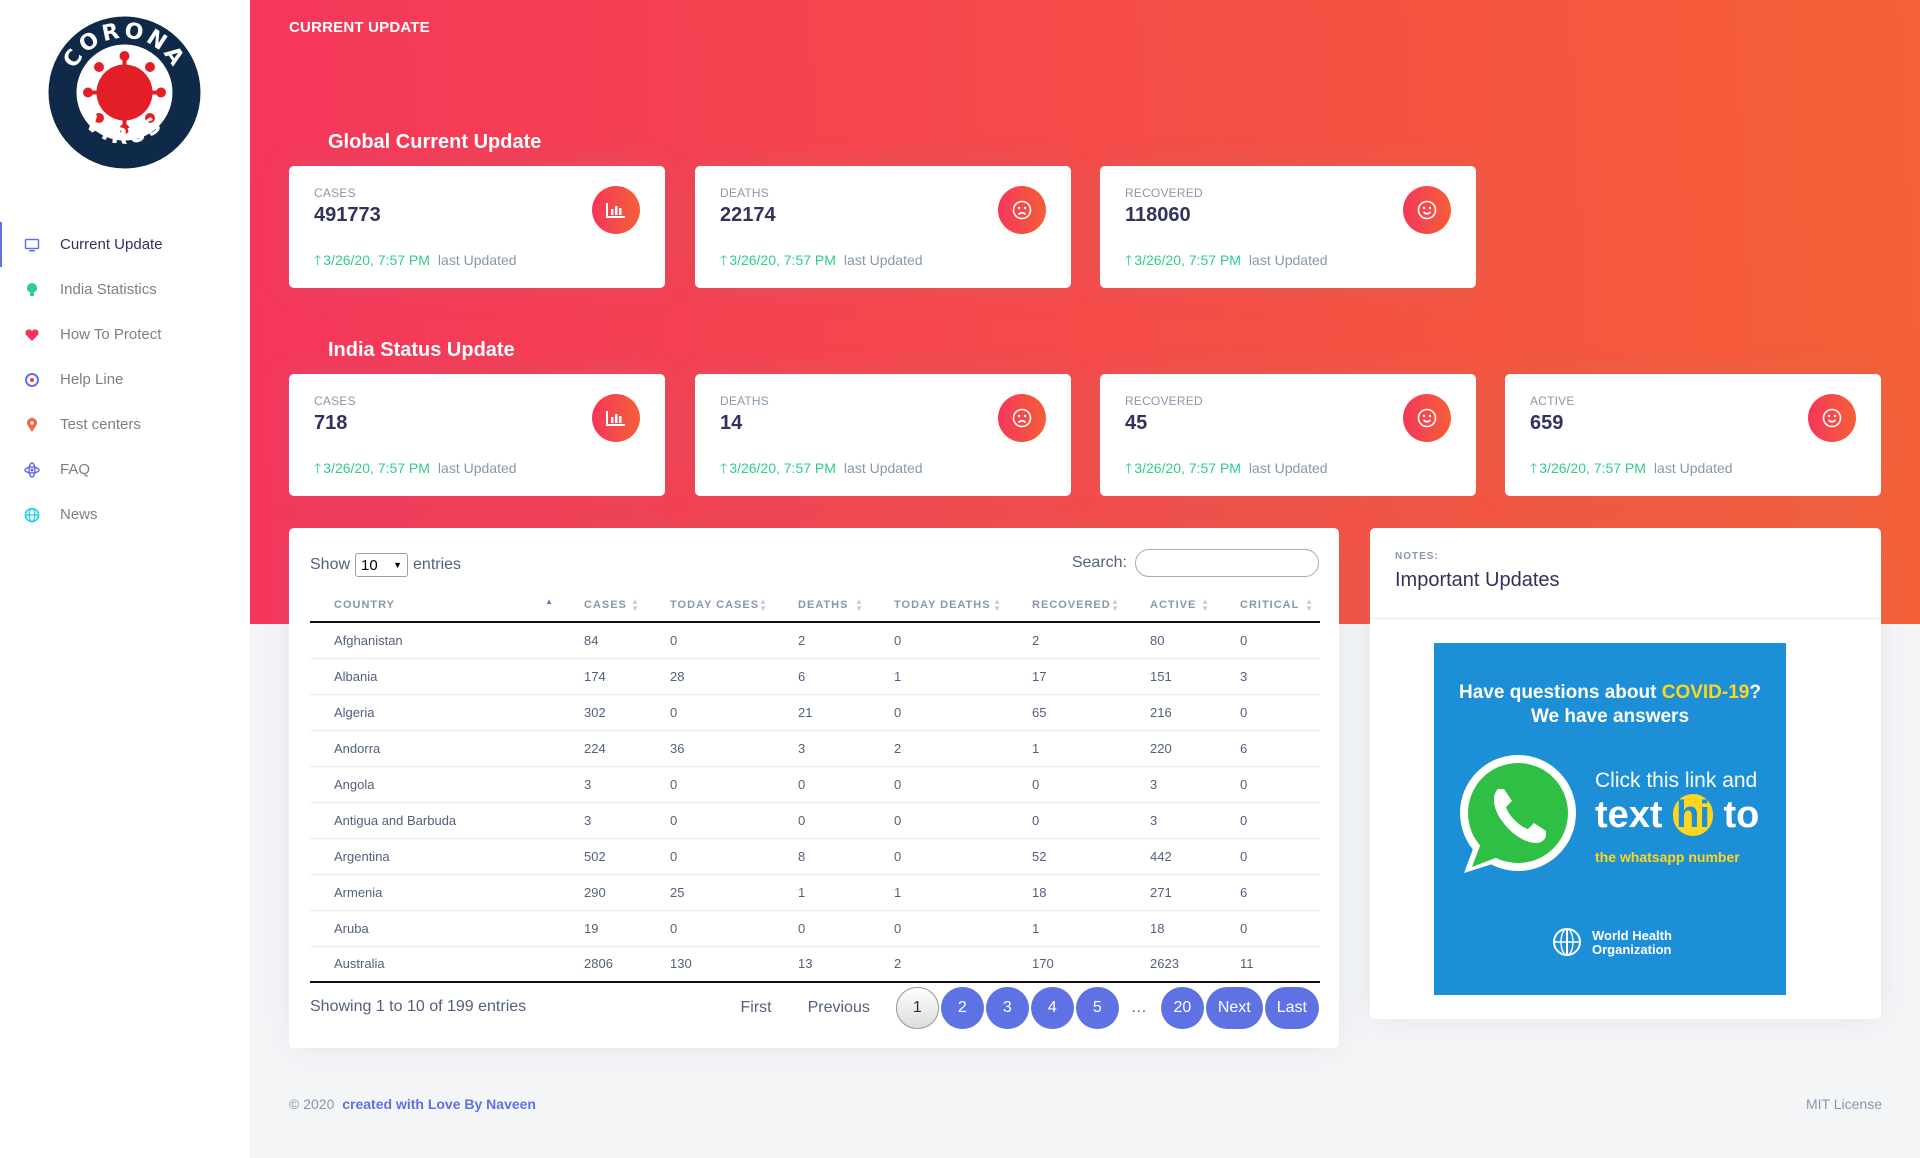  What do you see at coordinates (439, 1104) in the screenshot?
I see `credit-link: created with Love By Naveen` at bounding box center [439, 1104].